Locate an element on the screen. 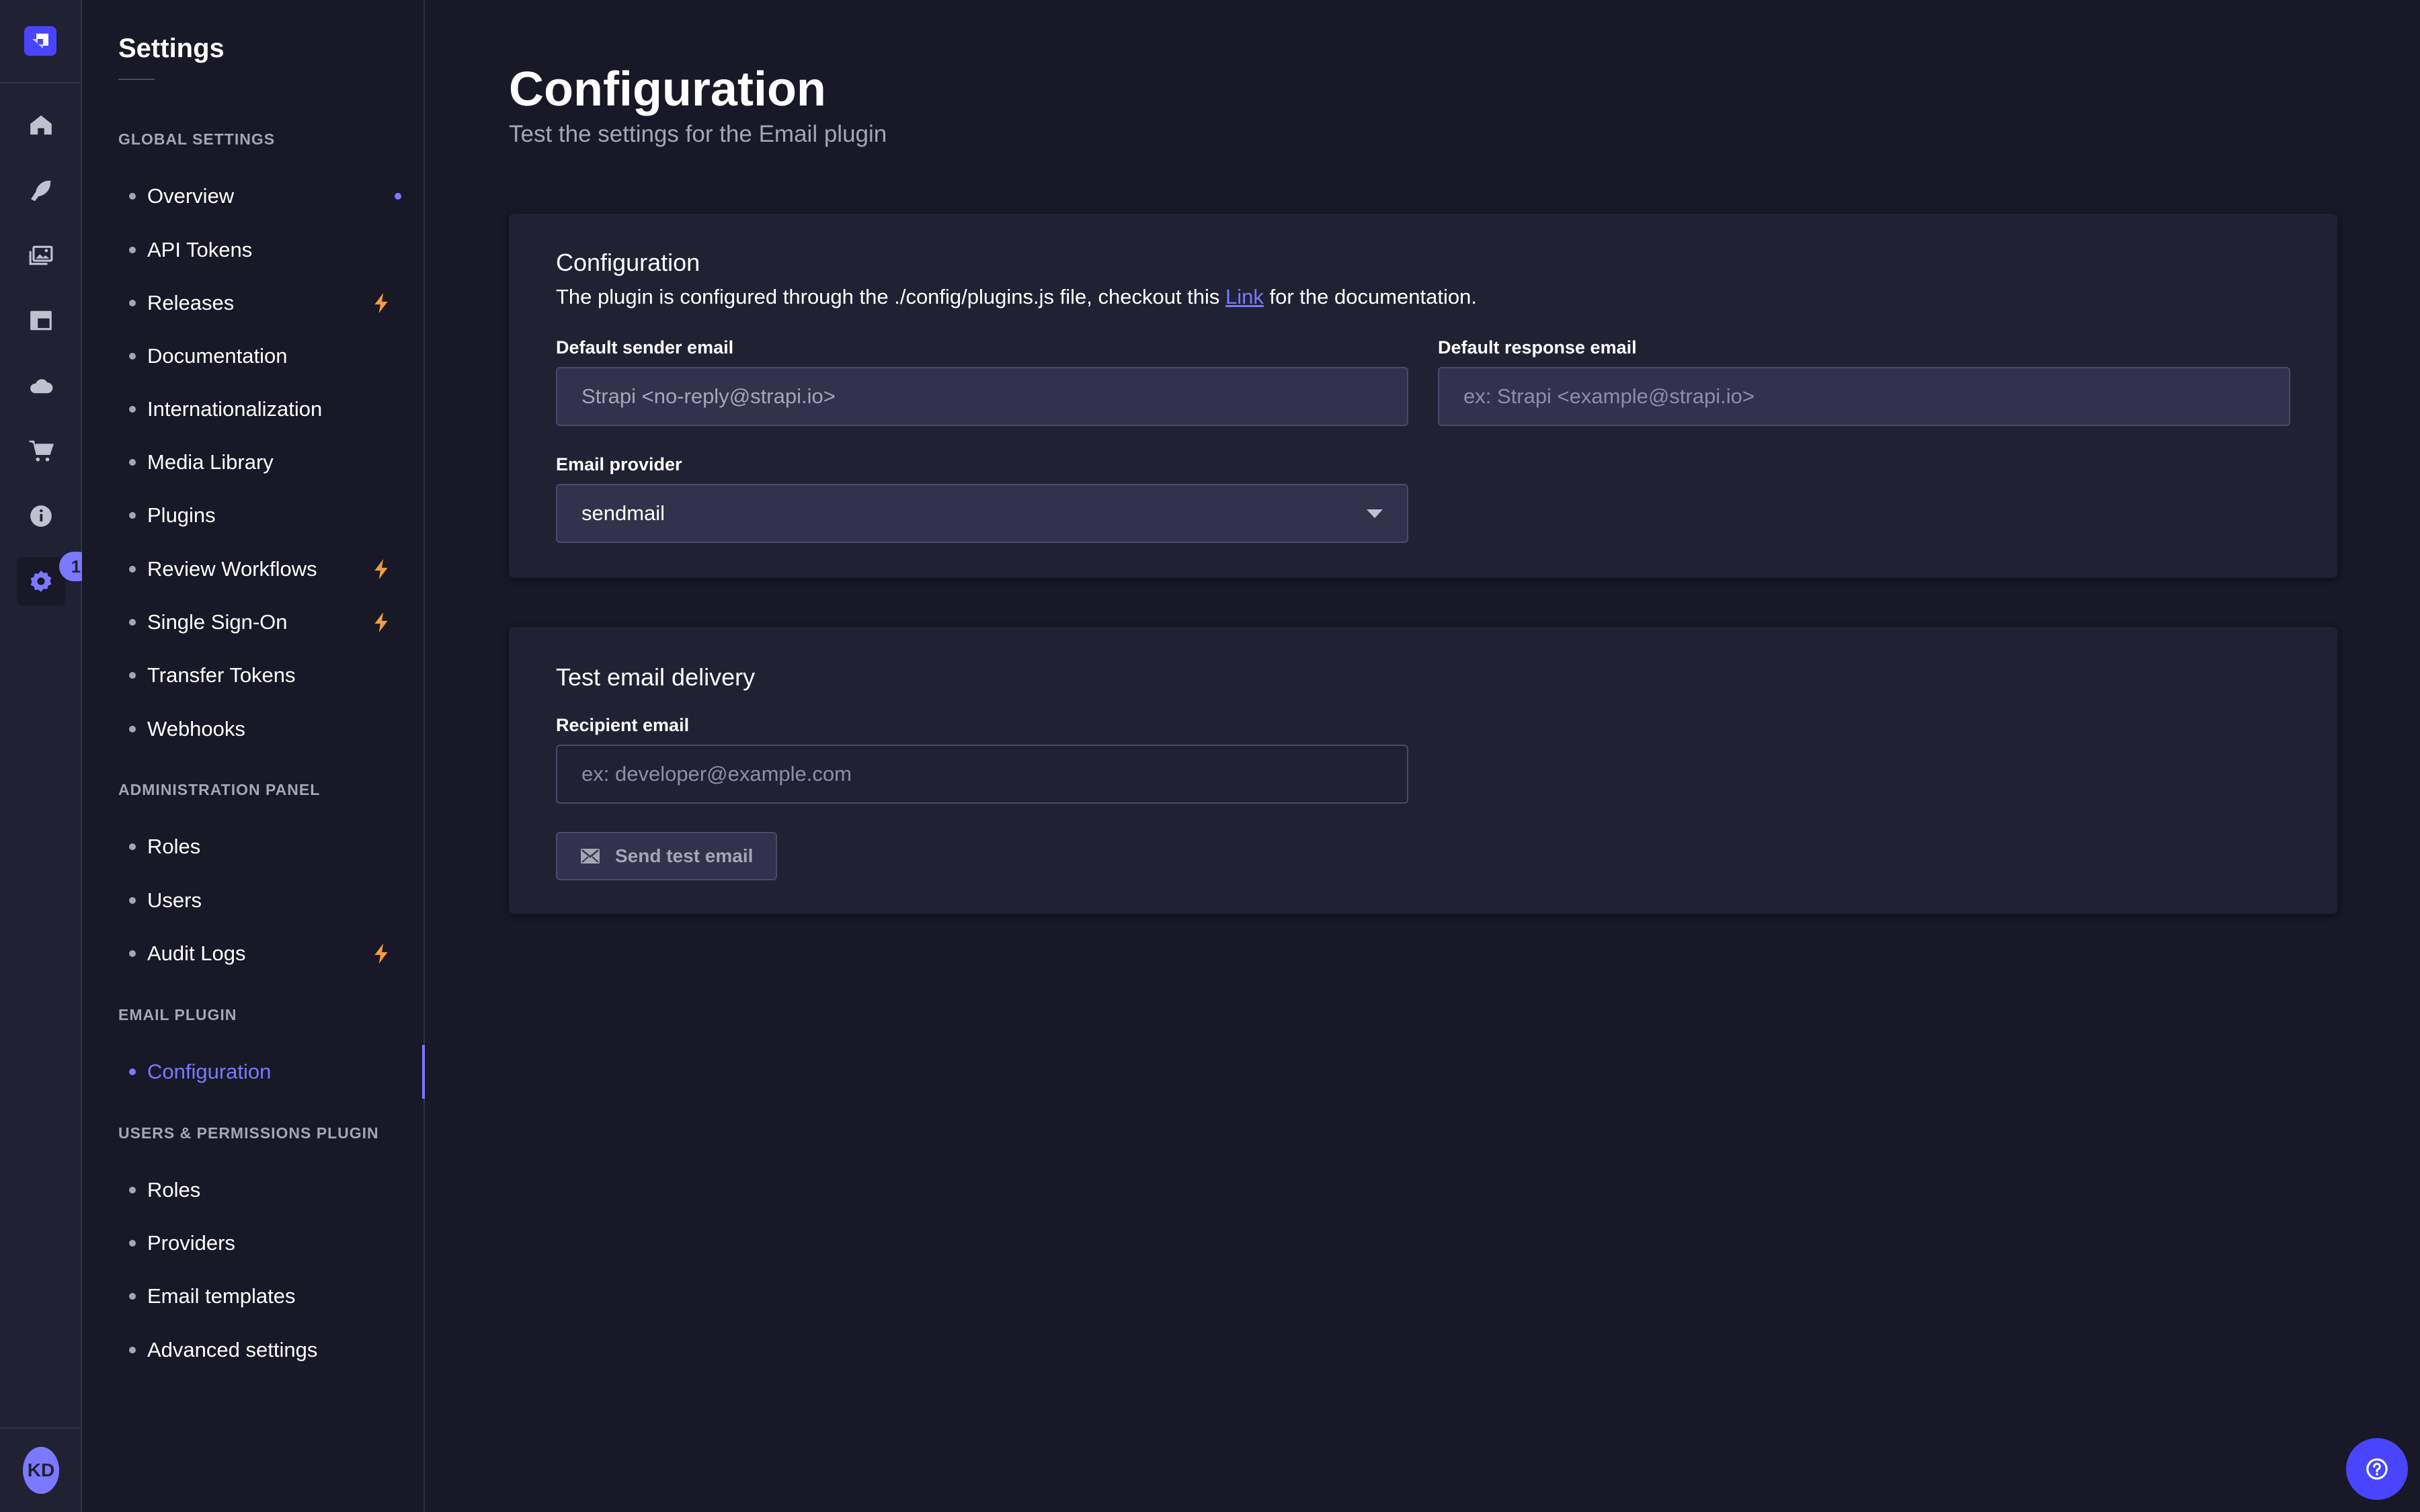  subnav-item-transfer-tokens: Transfer Tokens is located at coordinates (253, 676).